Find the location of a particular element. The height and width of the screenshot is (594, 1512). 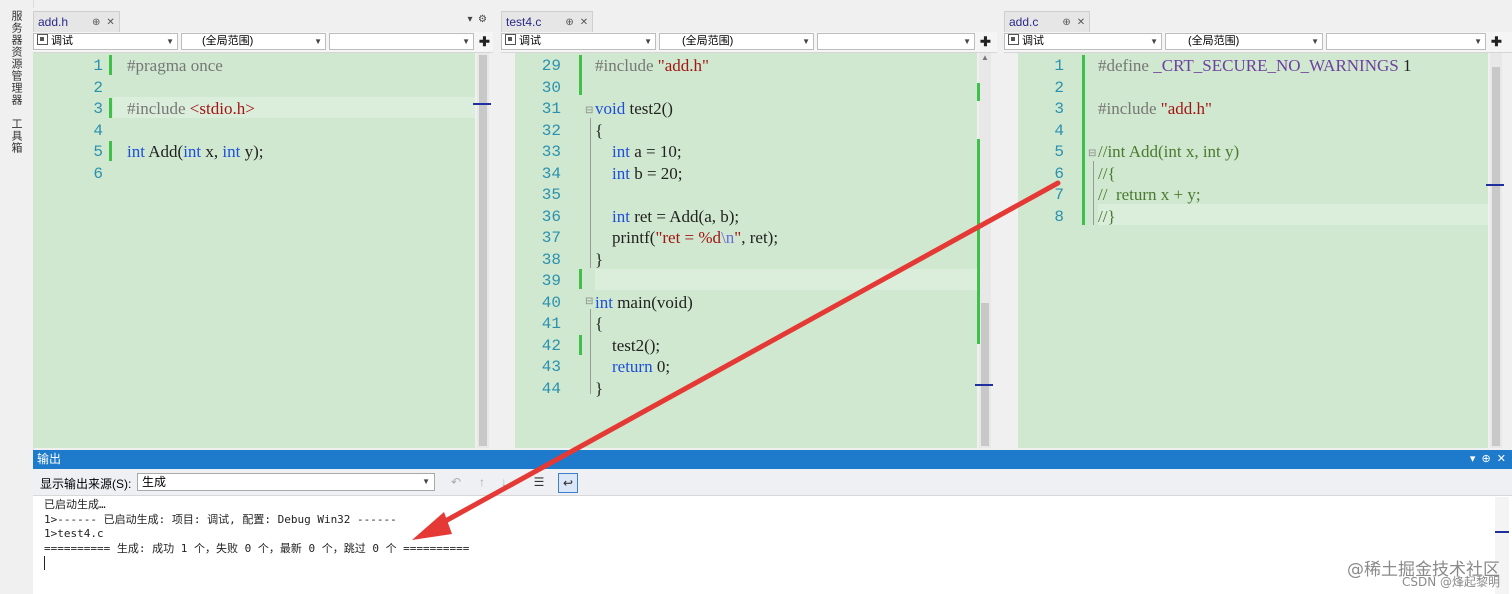

code-line: //{ is located at coordinates (1107, 173).